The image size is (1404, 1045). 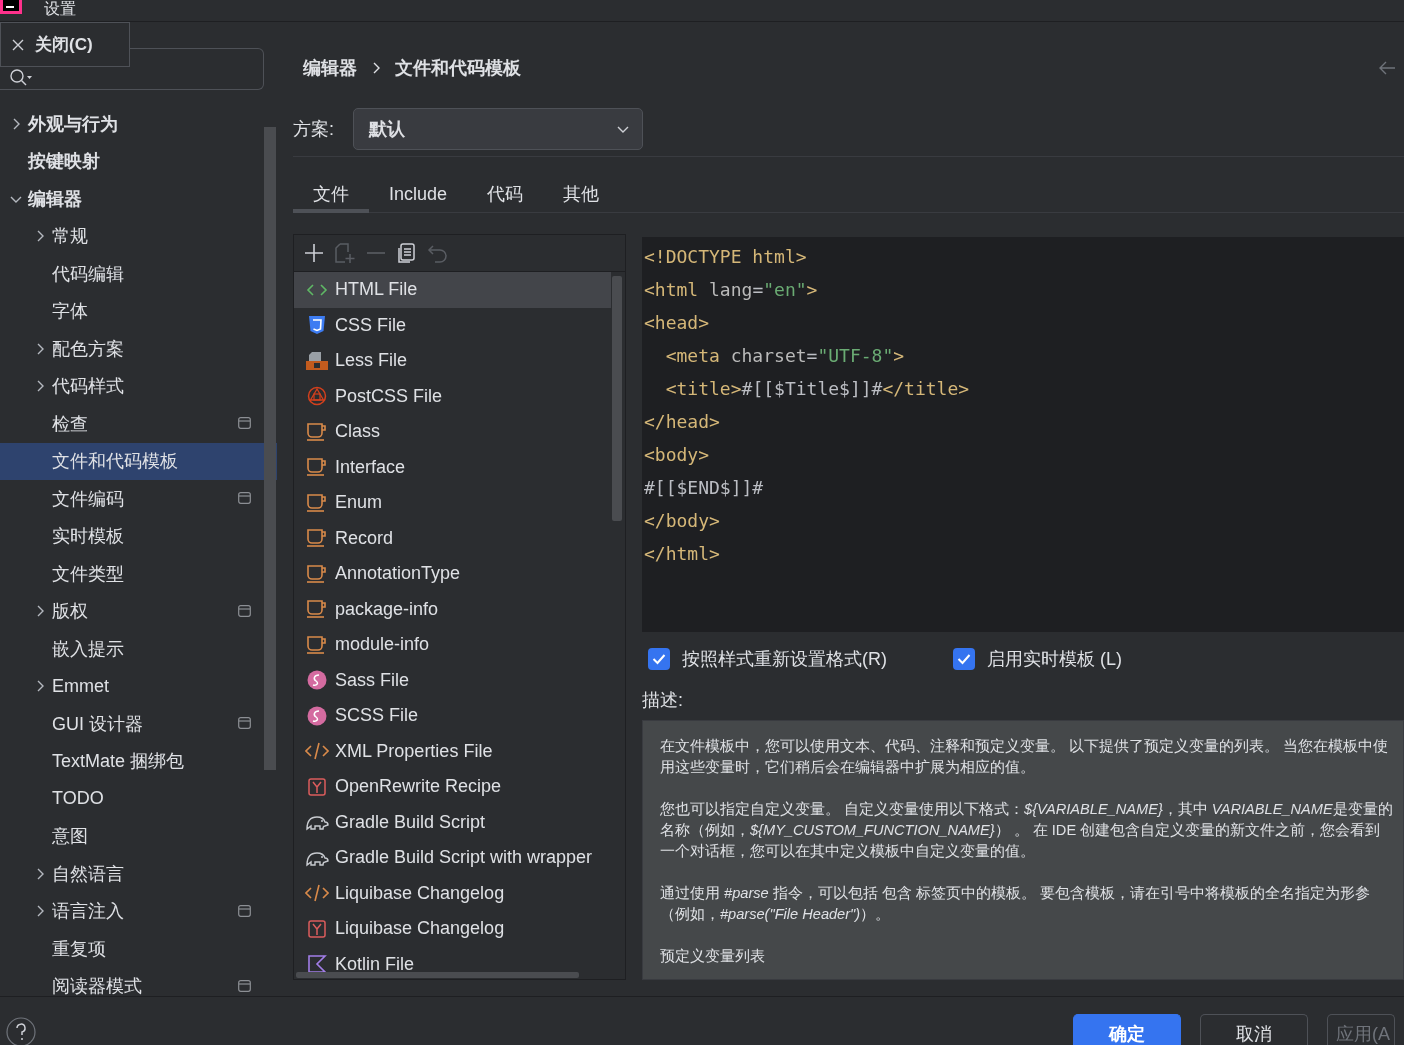 I want to click on tree-item: Emmet, so click(x=138, y=686).